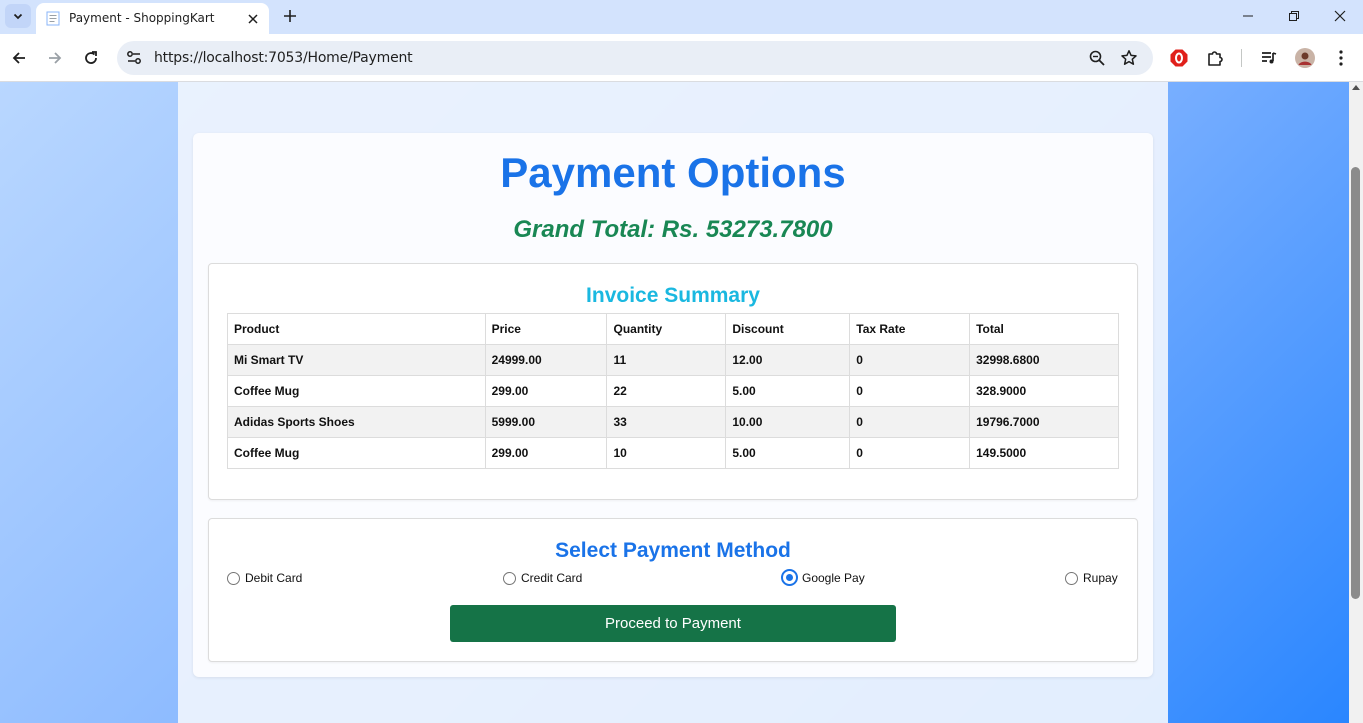 The height and width of the screenshot is (723, 1363). What do you see at coordinates (673, 229) in the screenshot?
I see `grand-total: Grand Total: Rs. 53273.7800` at bounding box center [673, 229].